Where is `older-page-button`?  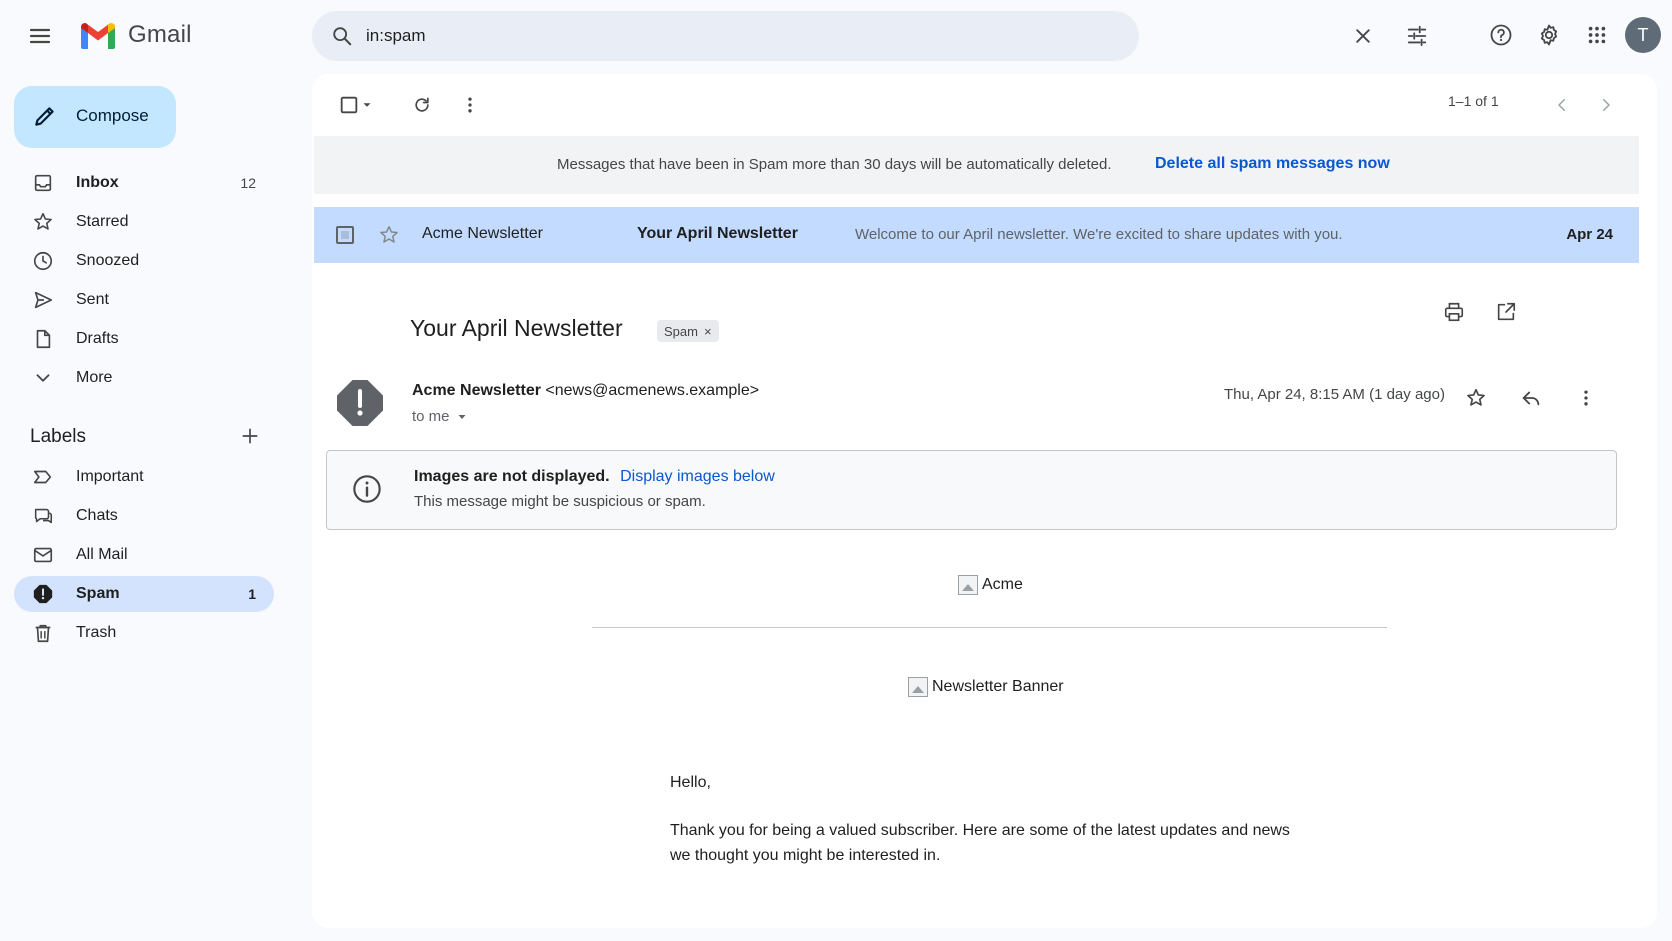
older-page-button is located at coordinates (1606, 105).